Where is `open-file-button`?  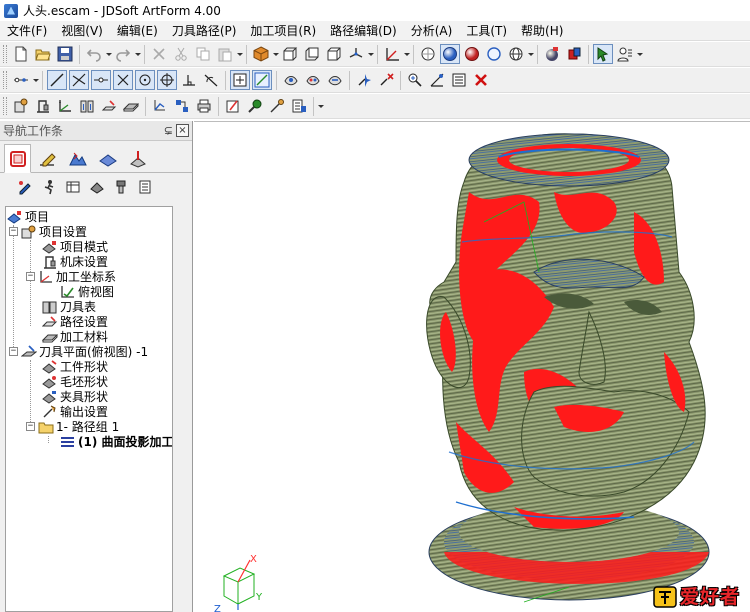
open-file-button is located at coordinates (43, 54).